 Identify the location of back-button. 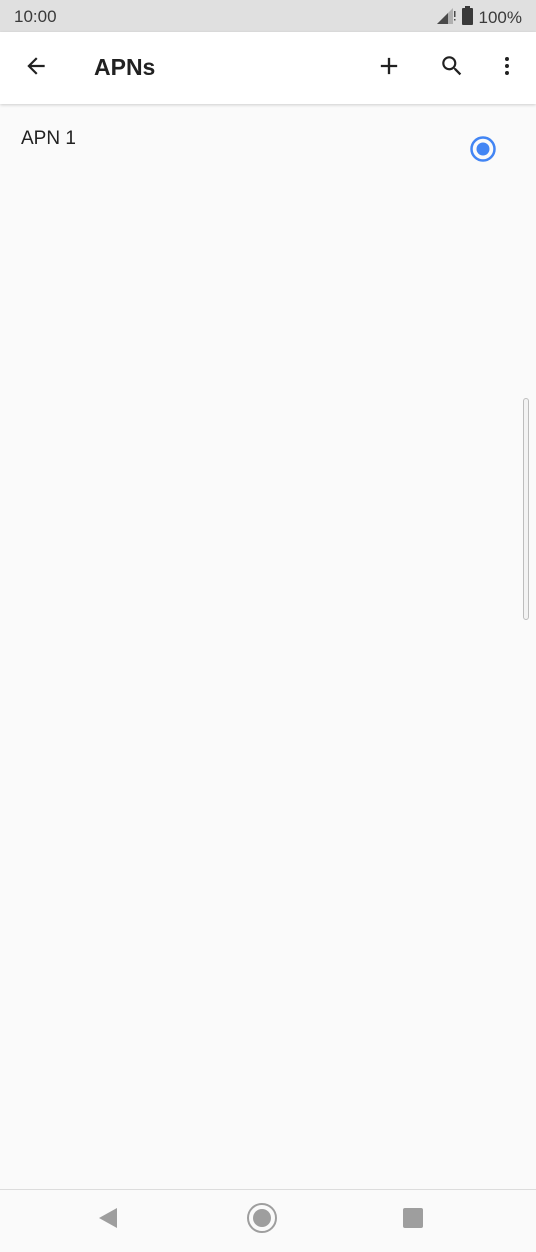
(36, 68).